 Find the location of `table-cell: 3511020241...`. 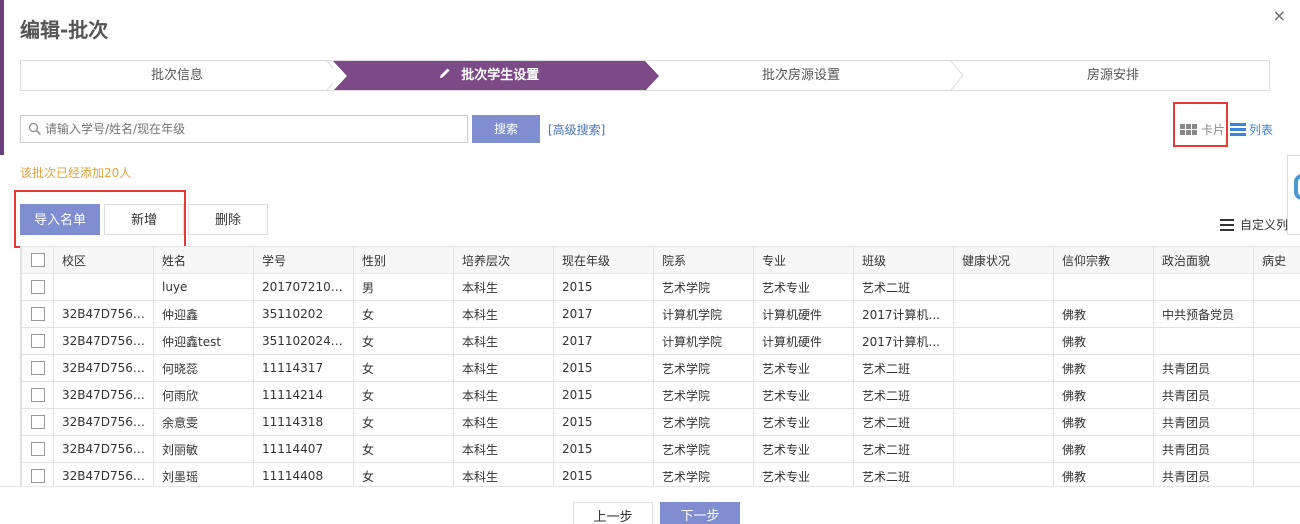

table-cell: 3511020241... is located at coordinates (303, 341).